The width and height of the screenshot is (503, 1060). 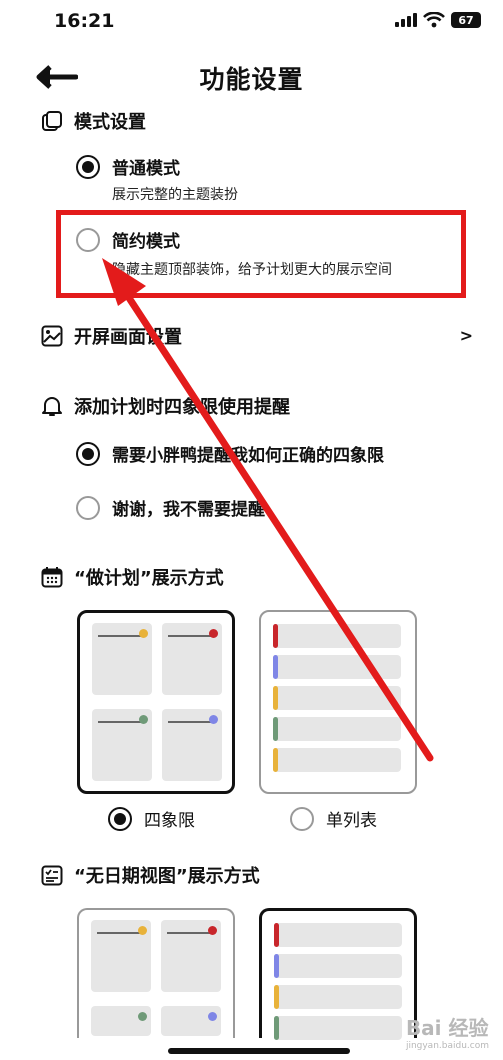 What do you see at coordinates (182, 407) in the screenshot?
I see `reminder-section-title: 添加计划时四象限使用提醒` at bounding box center [182, 407].